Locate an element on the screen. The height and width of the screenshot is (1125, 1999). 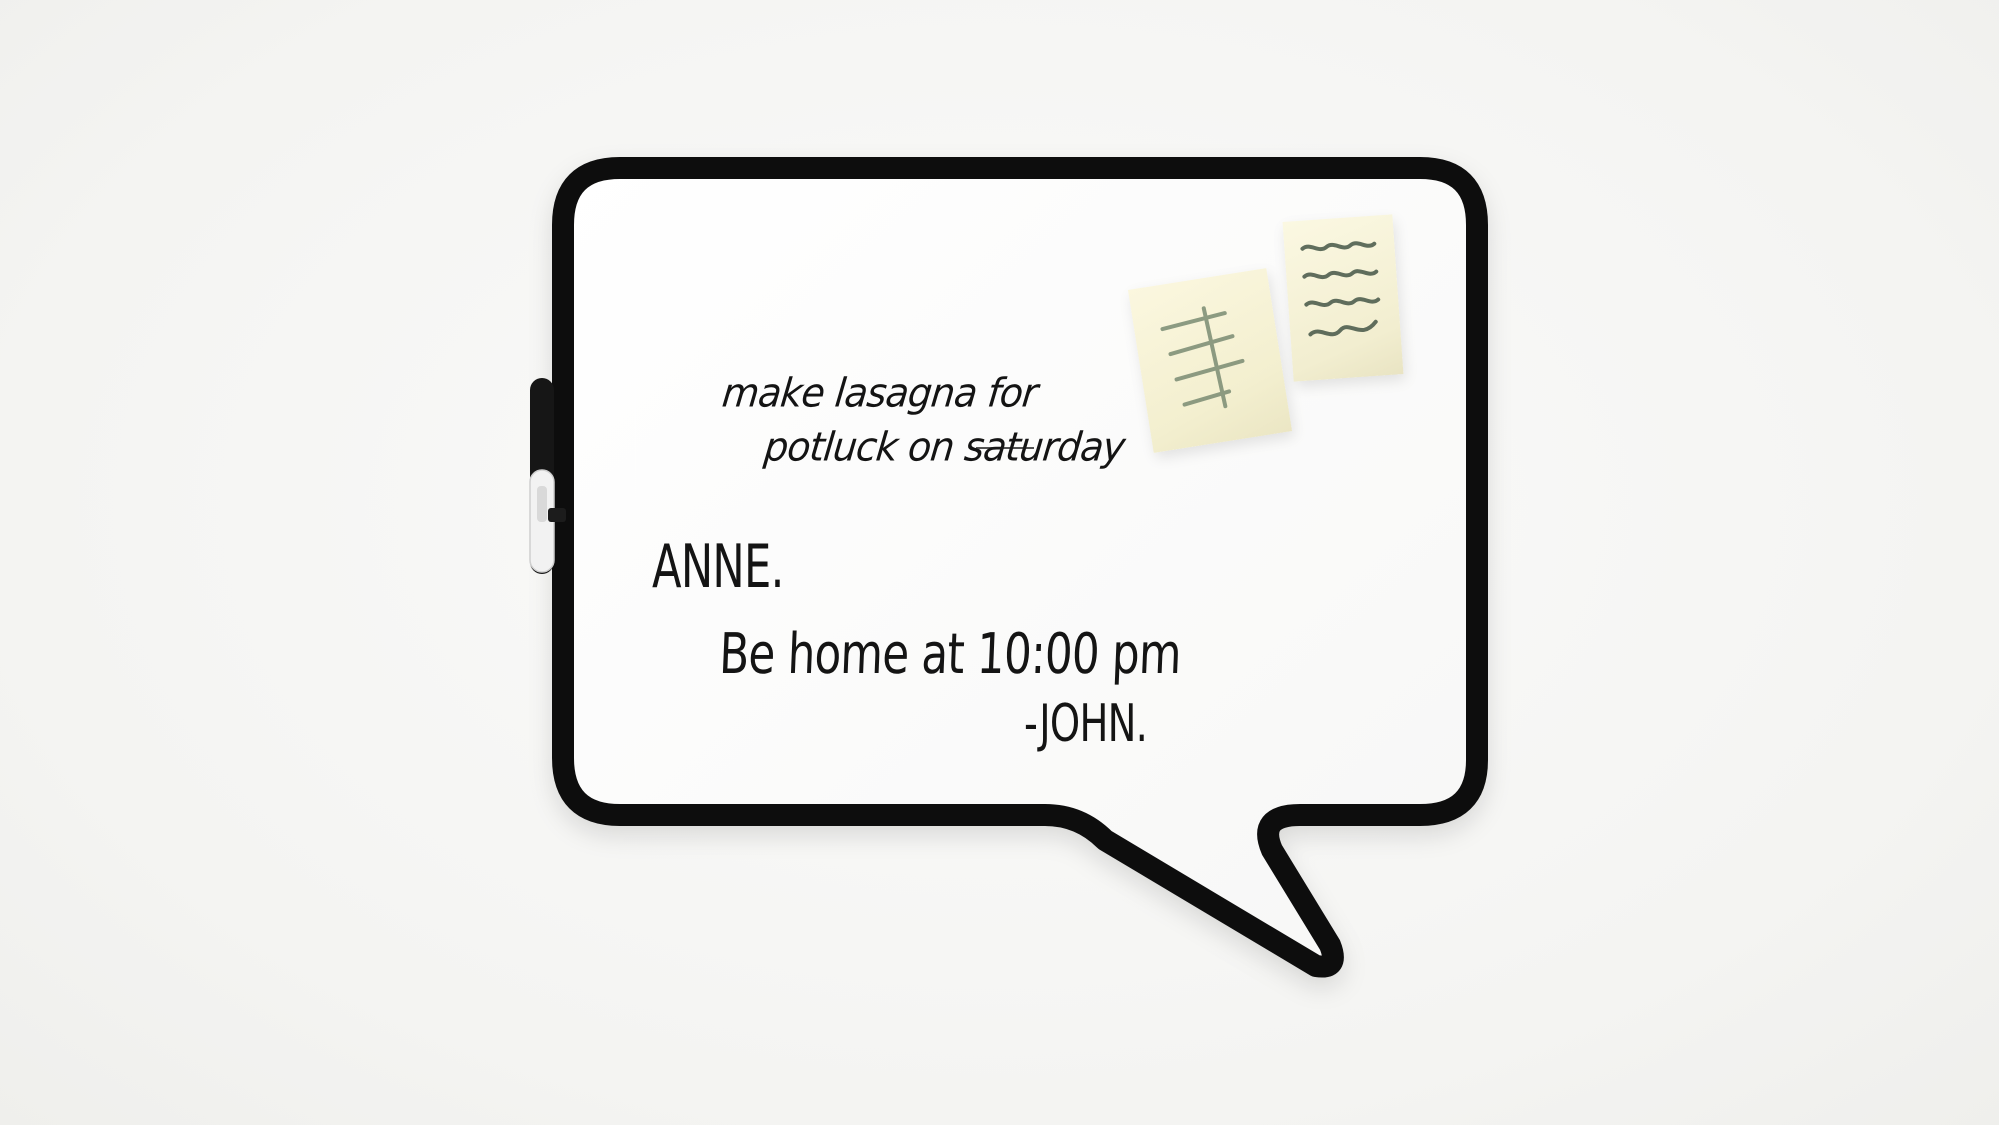
note-line-4: Be home at 10:00 pm is located at coordinates (950, 654).